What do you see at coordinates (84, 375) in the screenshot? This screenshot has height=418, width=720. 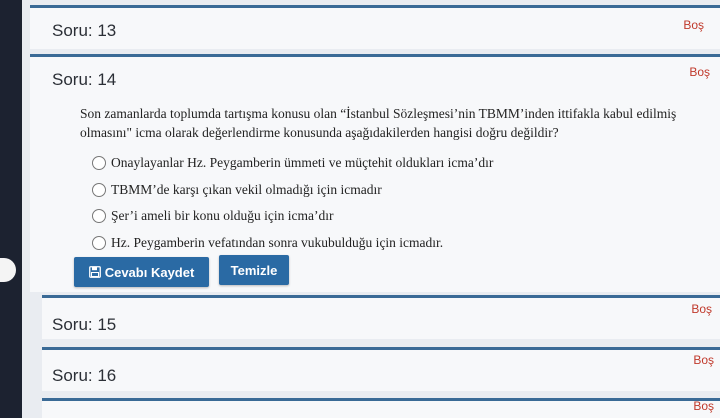 I see `question-title: Soru: 16` at bounding box center [84, 375].